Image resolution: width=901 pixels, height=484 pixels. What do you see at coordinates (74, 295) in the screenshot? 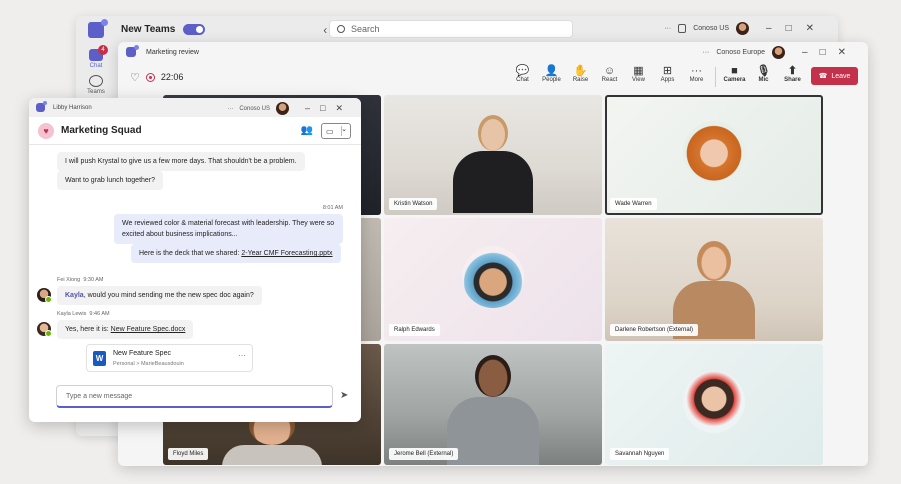
I see `mention: Kayla` at bounding box center [74, 295].